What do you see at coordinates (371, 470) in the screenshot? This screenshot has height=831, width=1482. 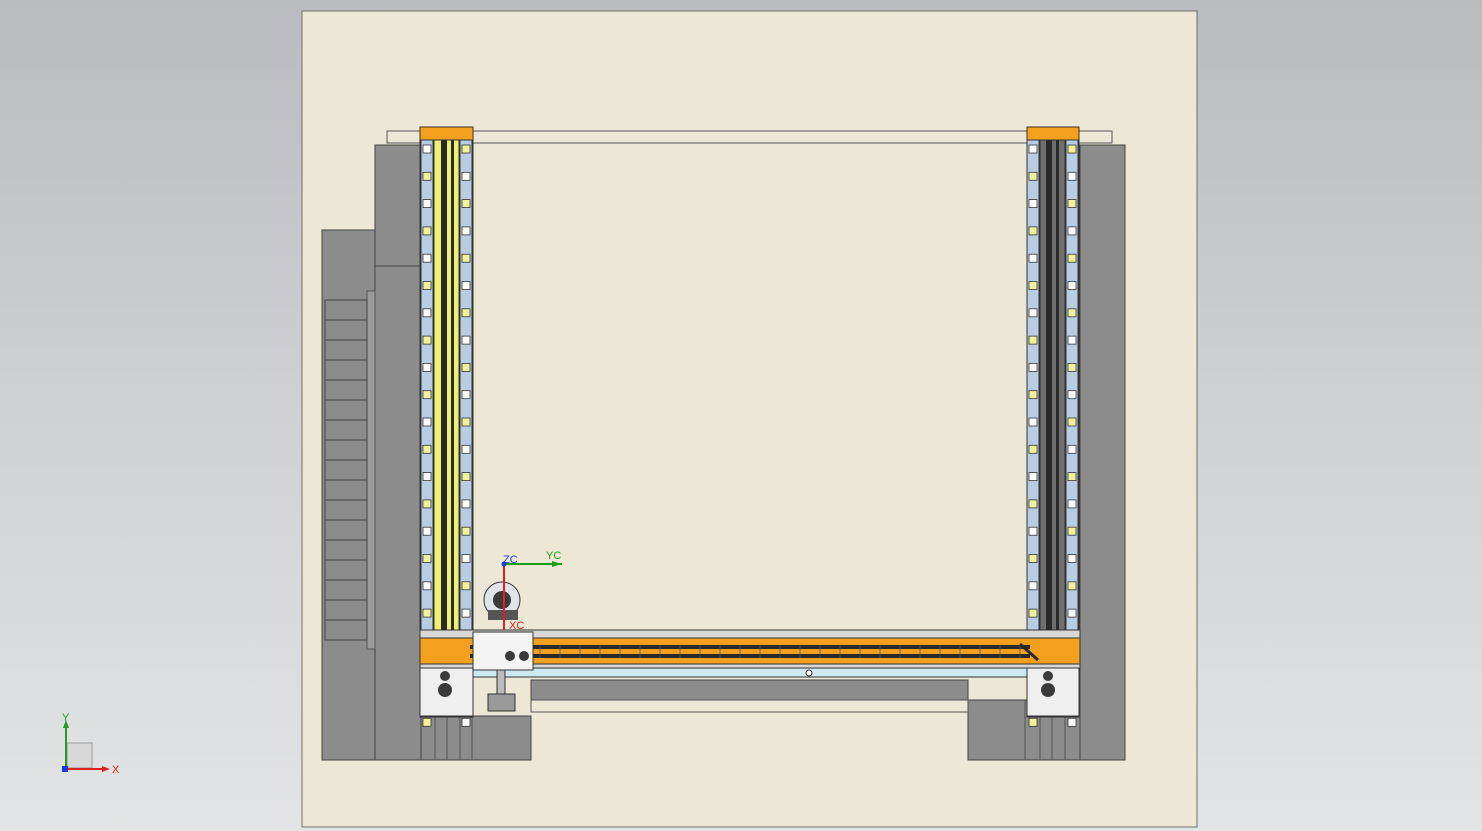 I see `left-inner-slot` at bounding box center [371, 470].